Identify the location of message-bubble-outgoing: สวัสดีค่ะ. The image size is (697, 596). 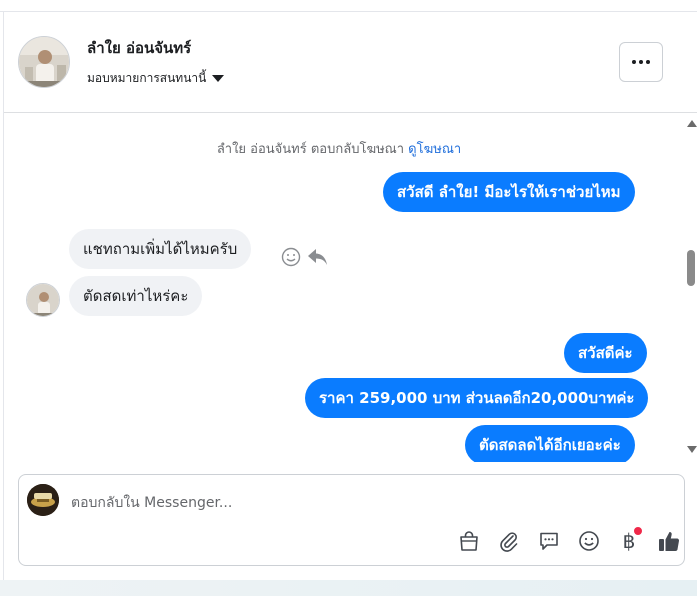
(605, 353).